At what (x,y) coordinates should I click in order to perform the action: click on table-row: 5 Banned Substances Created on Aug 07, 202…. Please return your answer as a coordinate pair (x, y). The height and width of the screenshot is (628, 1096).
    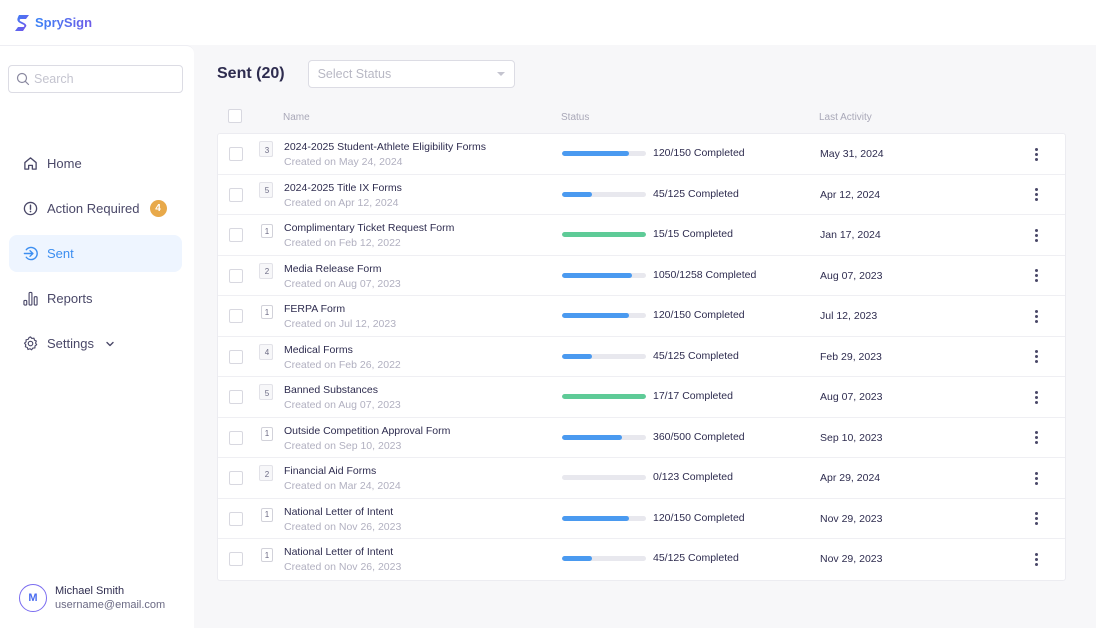
    Looking at the image, I should click on (641, 397).